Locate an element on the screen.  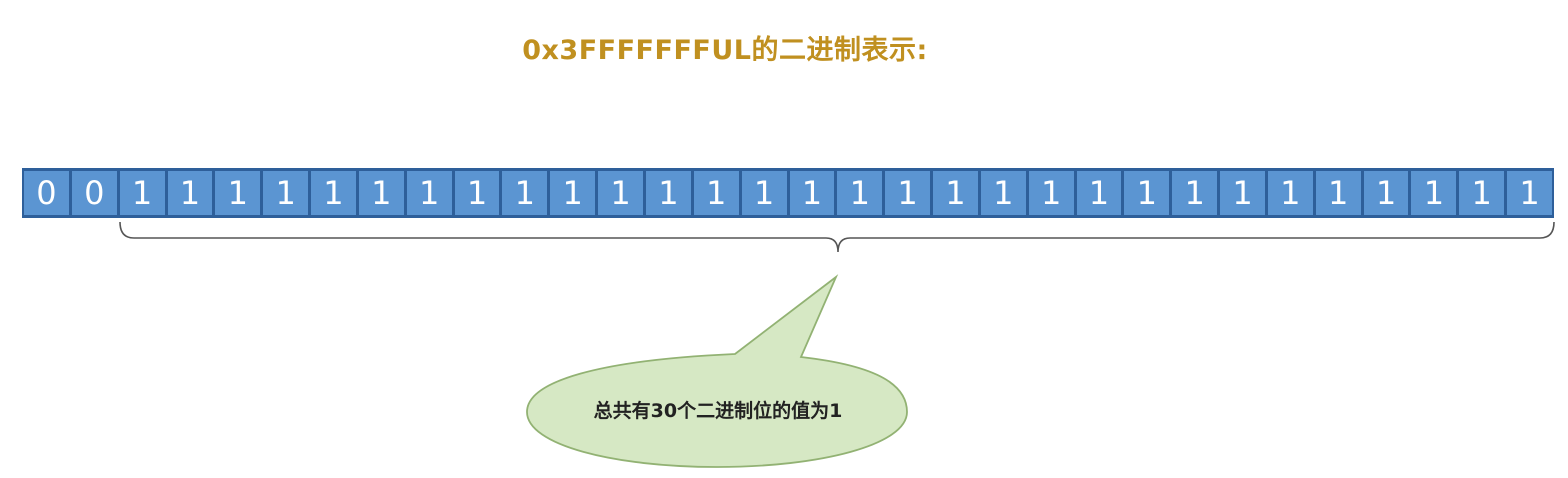
brace is located at coordinates (837, 237).